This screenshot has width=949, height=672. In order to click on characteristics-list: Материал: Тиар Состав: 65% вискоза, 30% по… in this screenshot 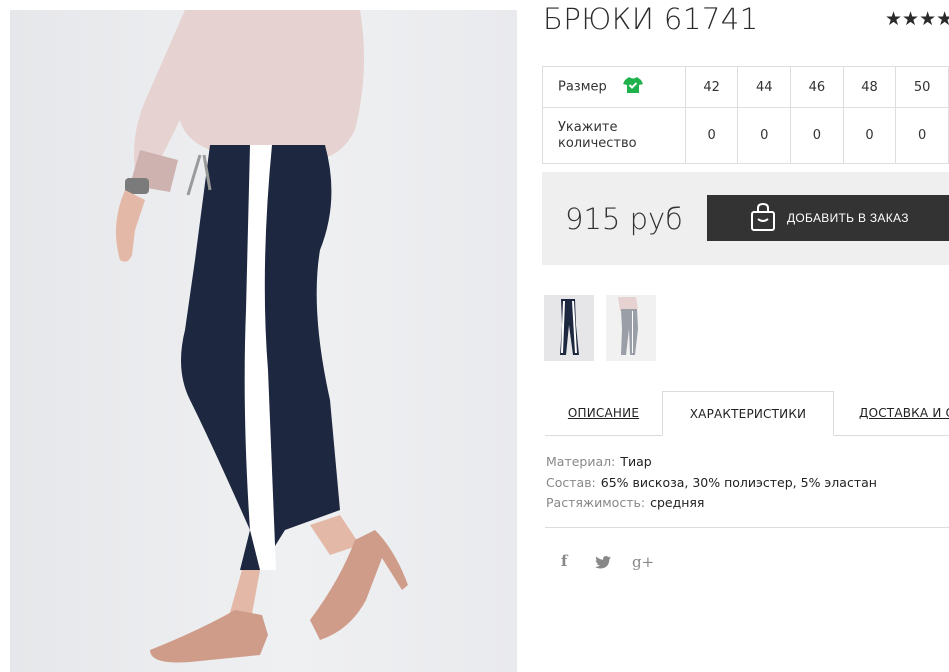, I will do `click(711, 483)`.